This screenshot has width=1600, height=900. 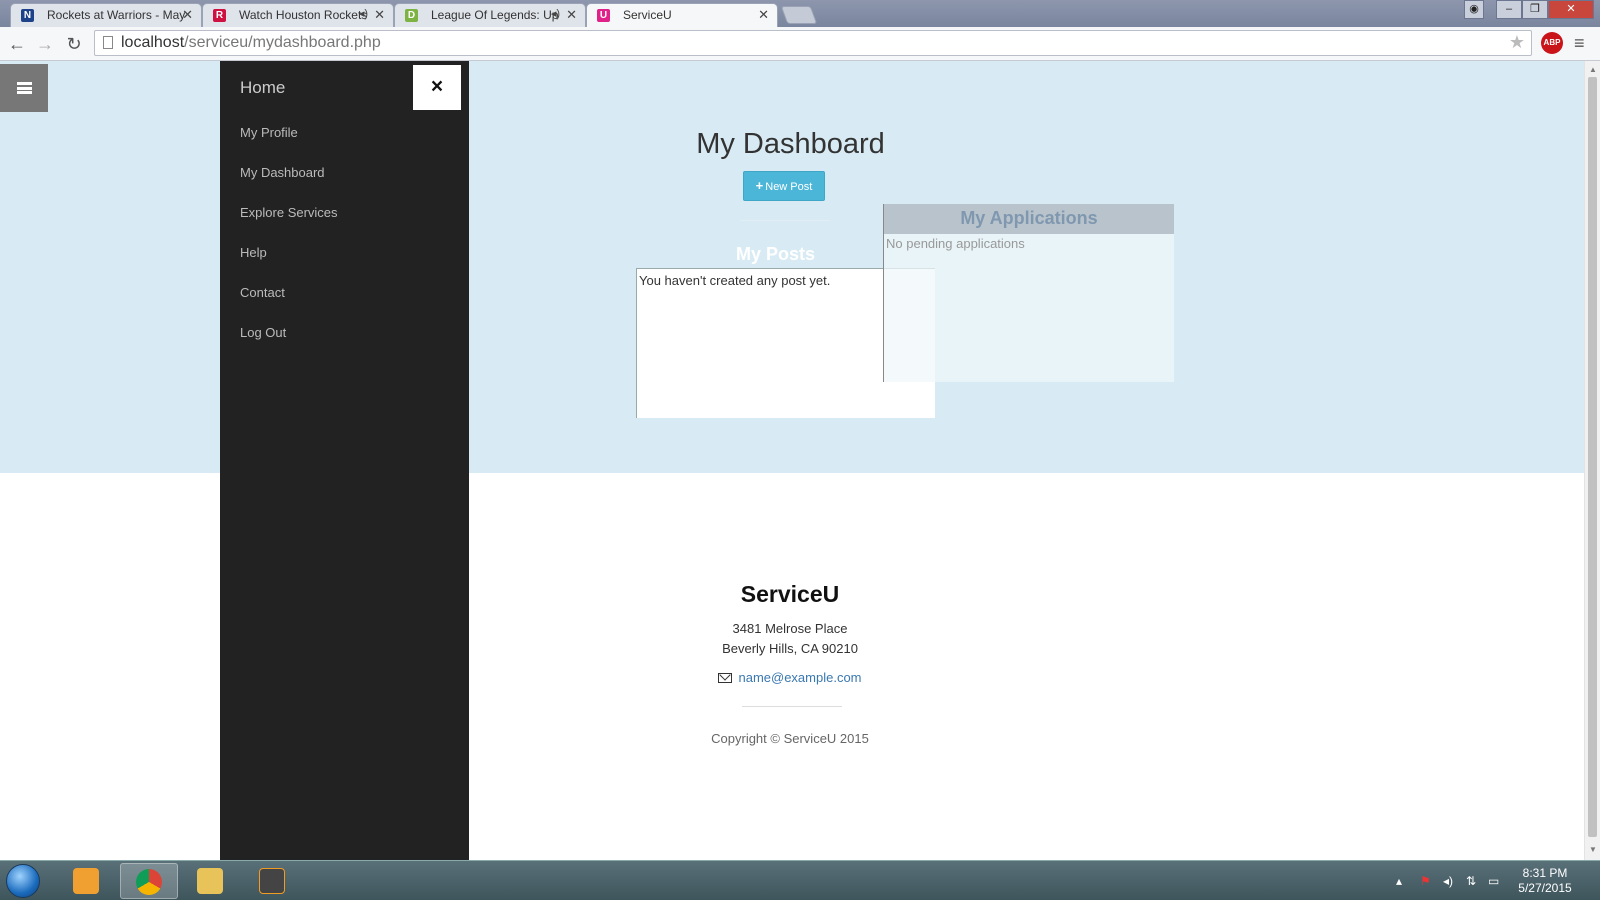 What do you see at coordinates (1552, 43) in the screenshot?
I see `adblock-extension-icon: ABP` at bounding box center [1552, 43].